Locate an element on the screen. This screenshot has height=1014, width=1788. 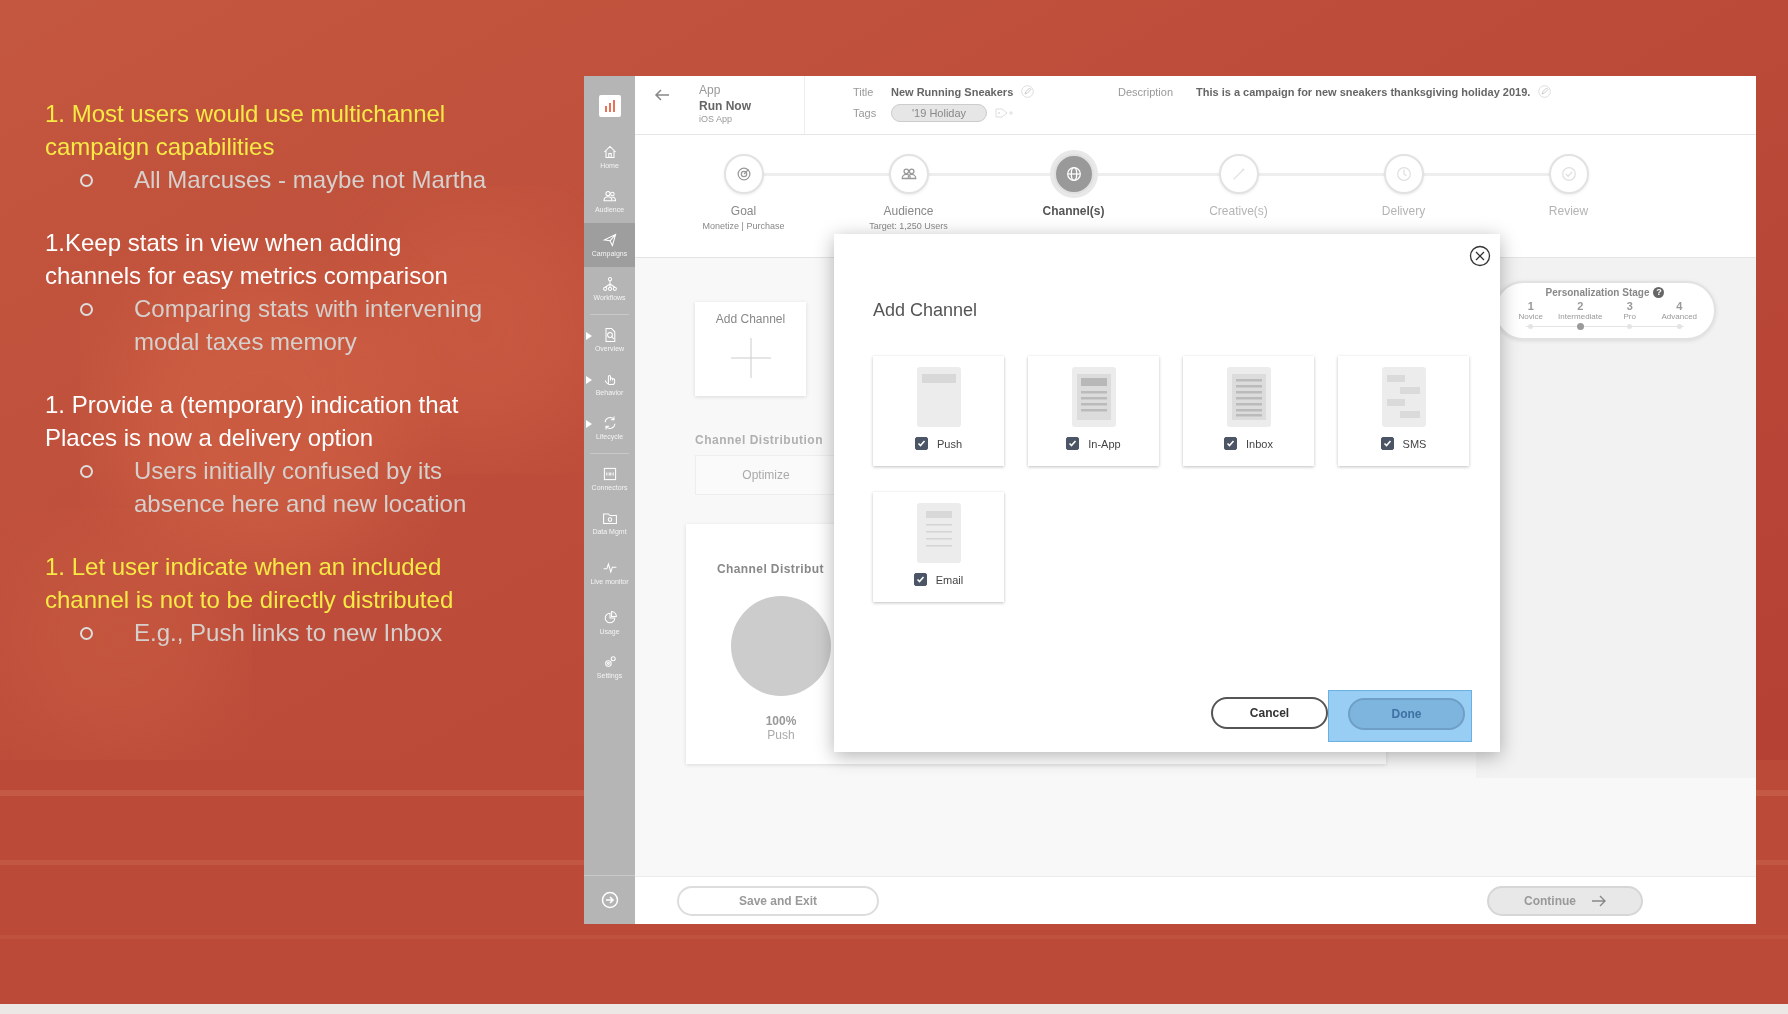
note-heading: 1. Let user indicate when an included channel is not to be directly distributed is located at coordinates (250, 583).